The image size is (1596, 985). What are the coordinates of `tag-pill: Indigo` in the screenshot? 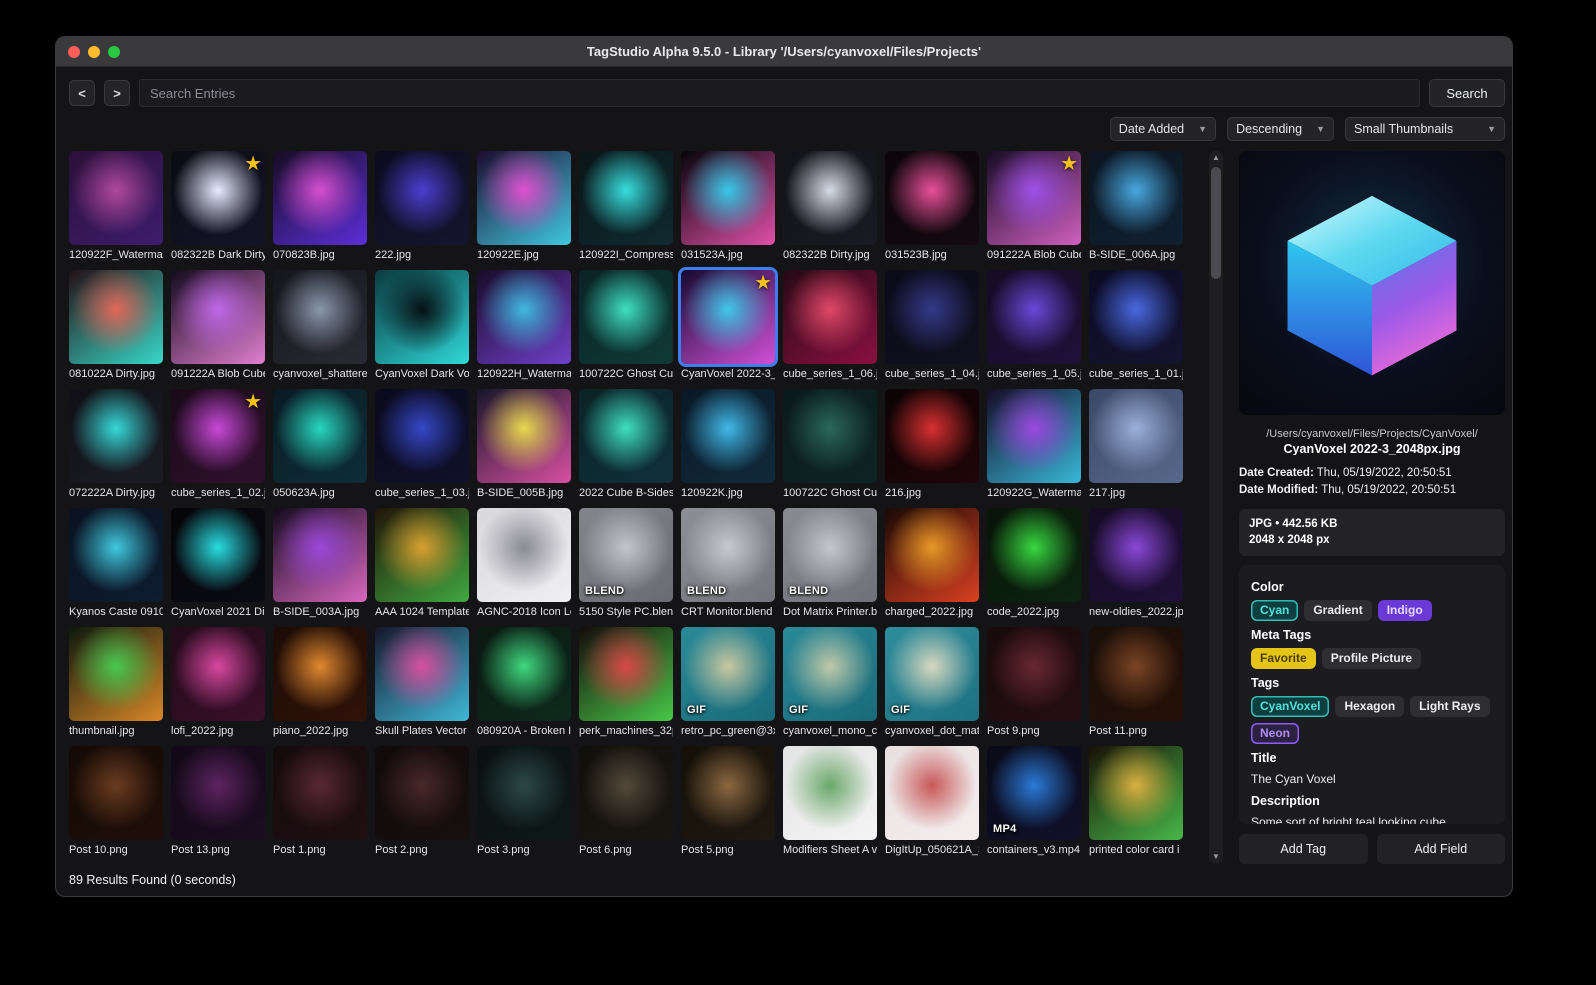 It's located at (1404, 610).